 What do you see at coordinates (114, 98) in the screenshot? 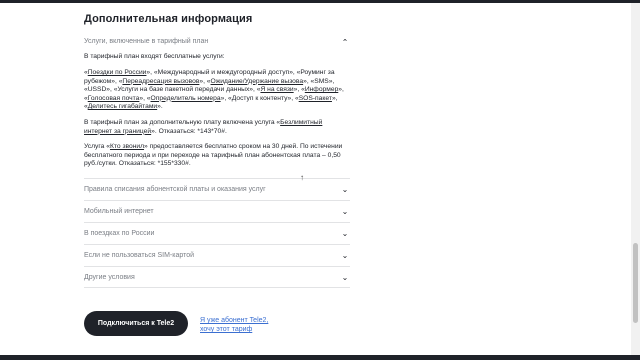
I see `link-voicemail: Голосовая почта` at bounding box center [114, 98].